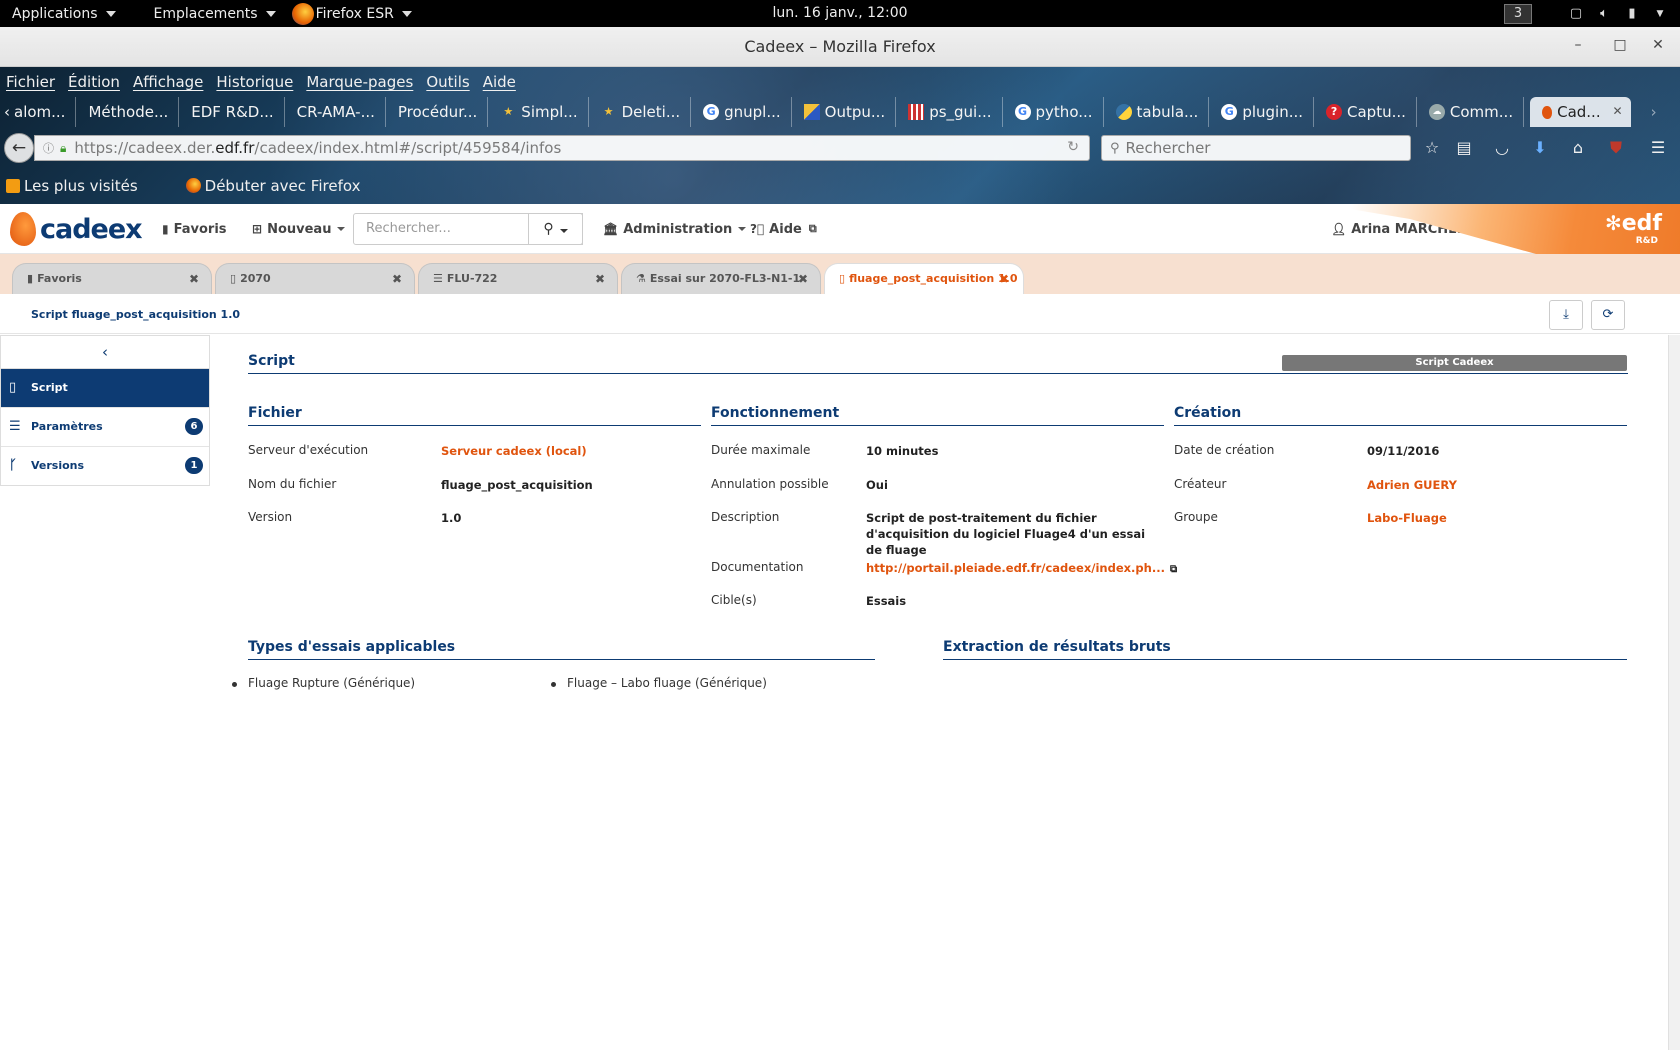 The width and height of the screenshot is (1680, 1050). I want to click on app-tab-2070: ▯ 2070 ✖, so click(315, 278).